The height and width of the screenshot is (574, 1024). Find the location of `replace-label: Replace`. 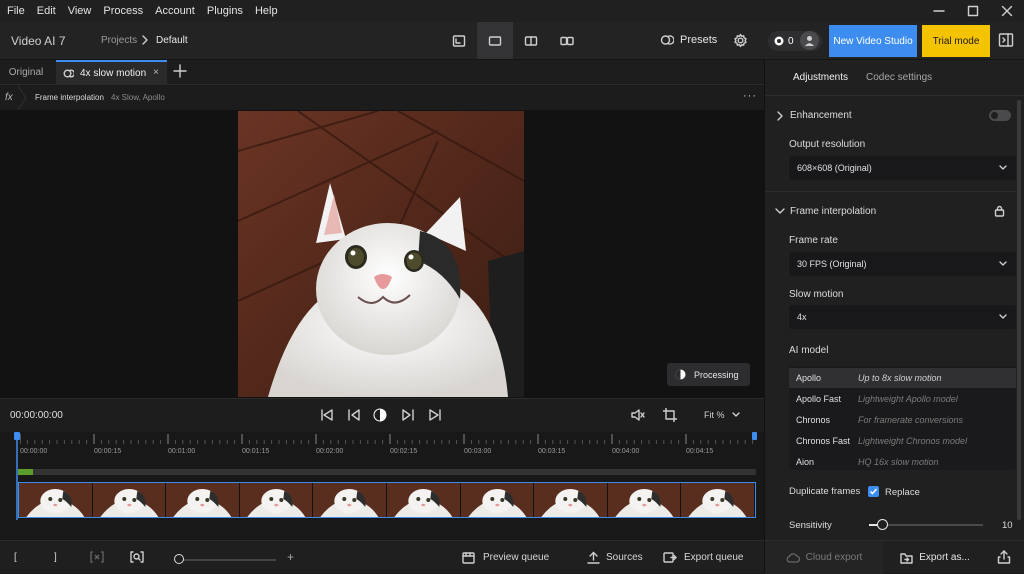

replace-label: Replace is located at coordinates (902, 492).